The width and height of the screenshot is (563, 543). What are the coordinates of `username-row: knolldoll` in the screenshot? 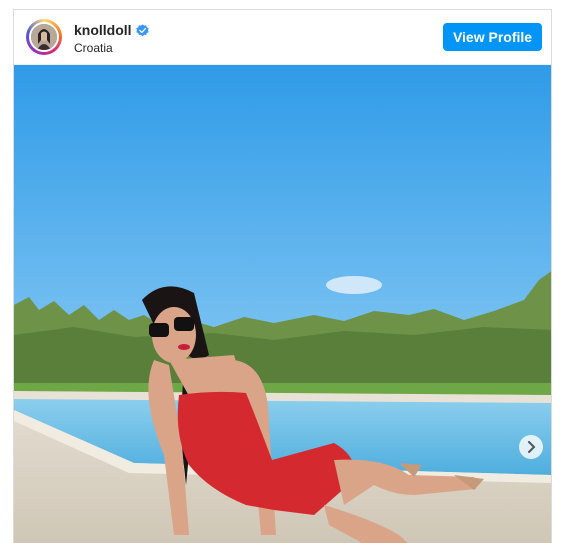 It's located at (111, 30).